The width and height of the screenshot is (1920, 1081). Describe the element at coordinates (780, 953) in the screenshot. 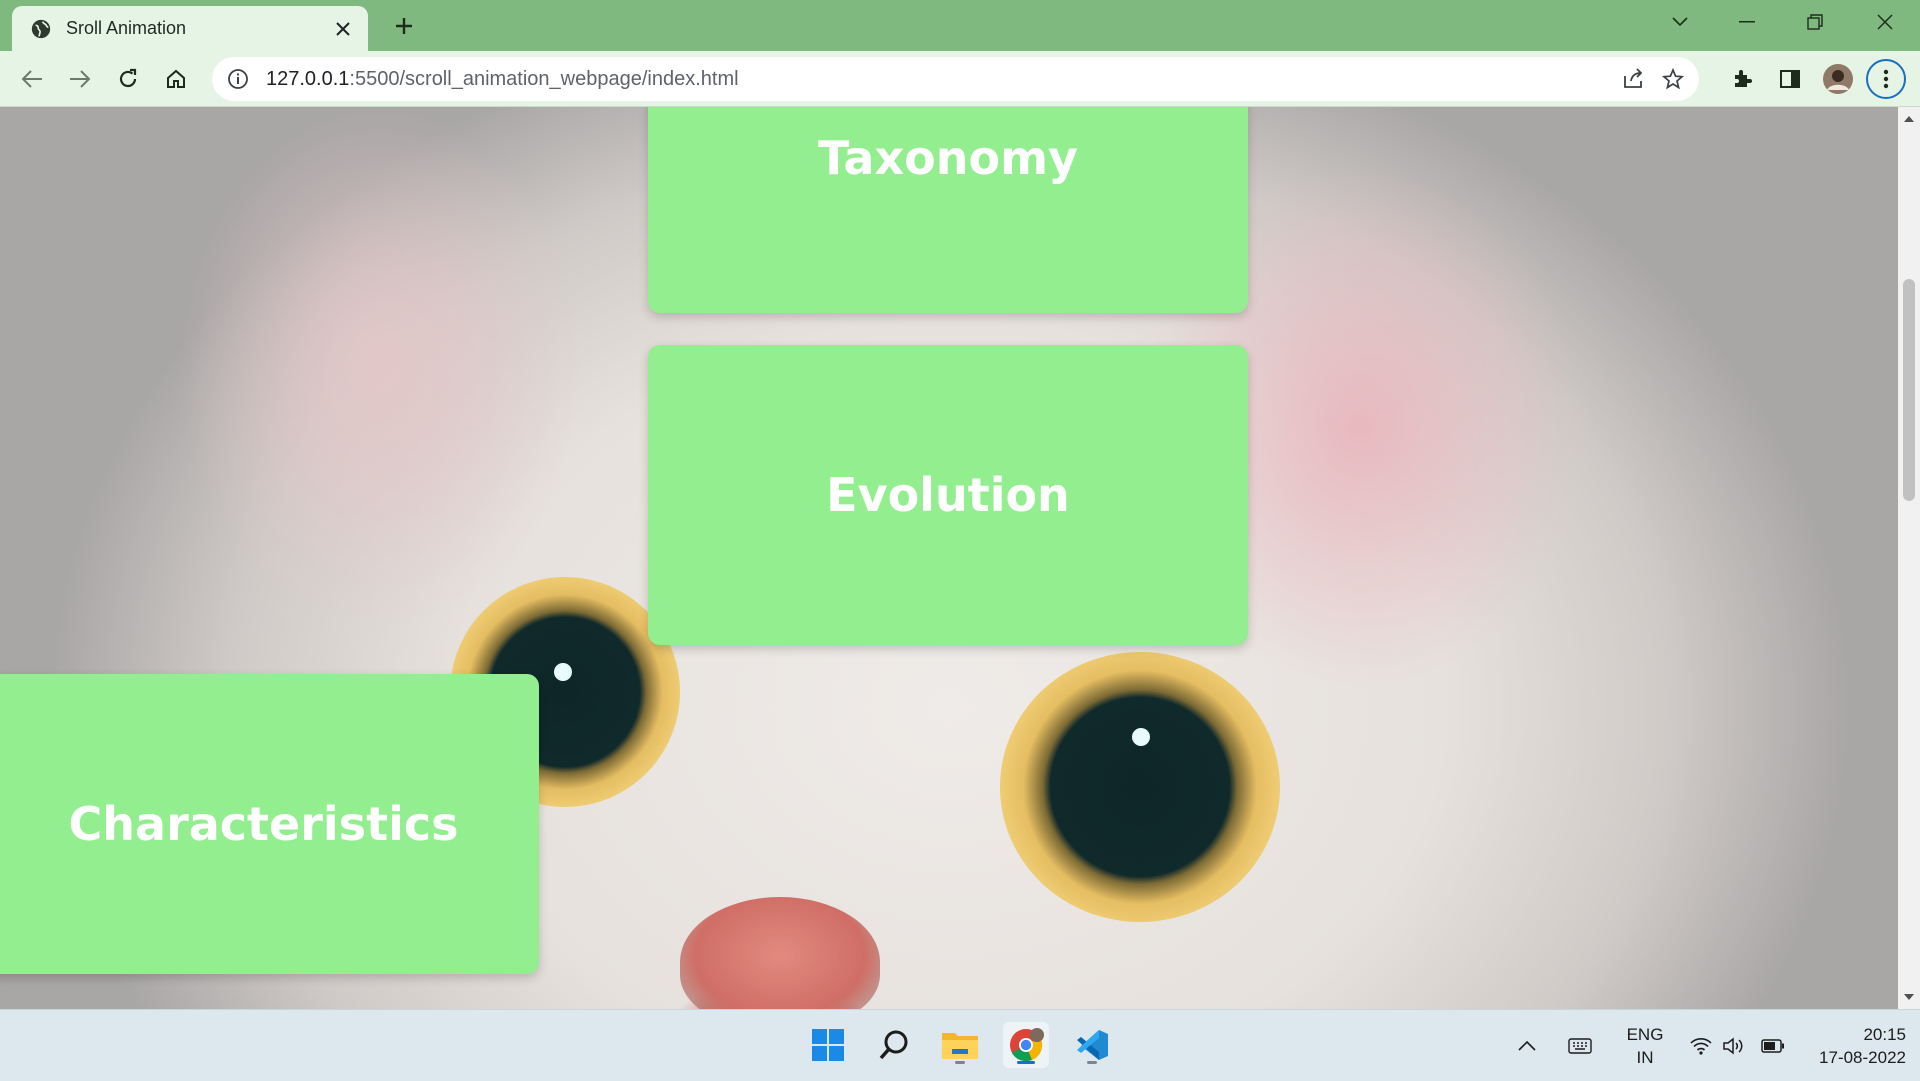

I see `cat-nose` at that location.